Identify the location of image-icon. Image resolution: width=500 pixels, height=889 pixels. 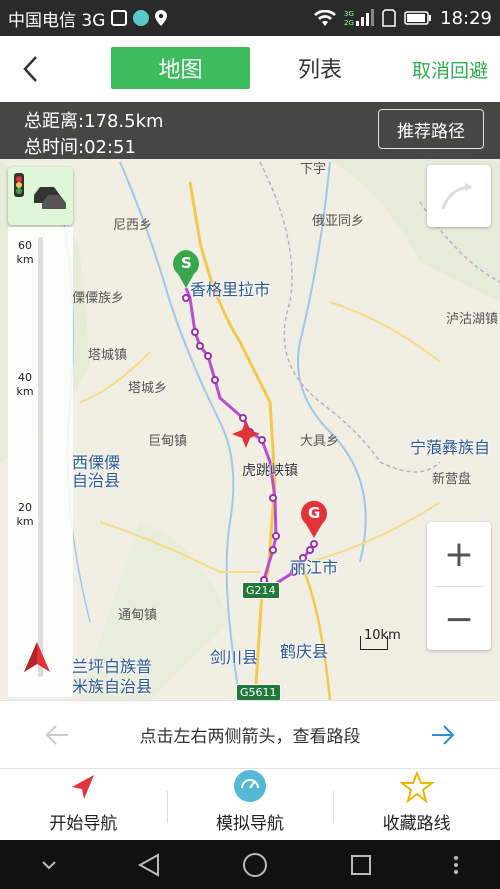
(119, 18).